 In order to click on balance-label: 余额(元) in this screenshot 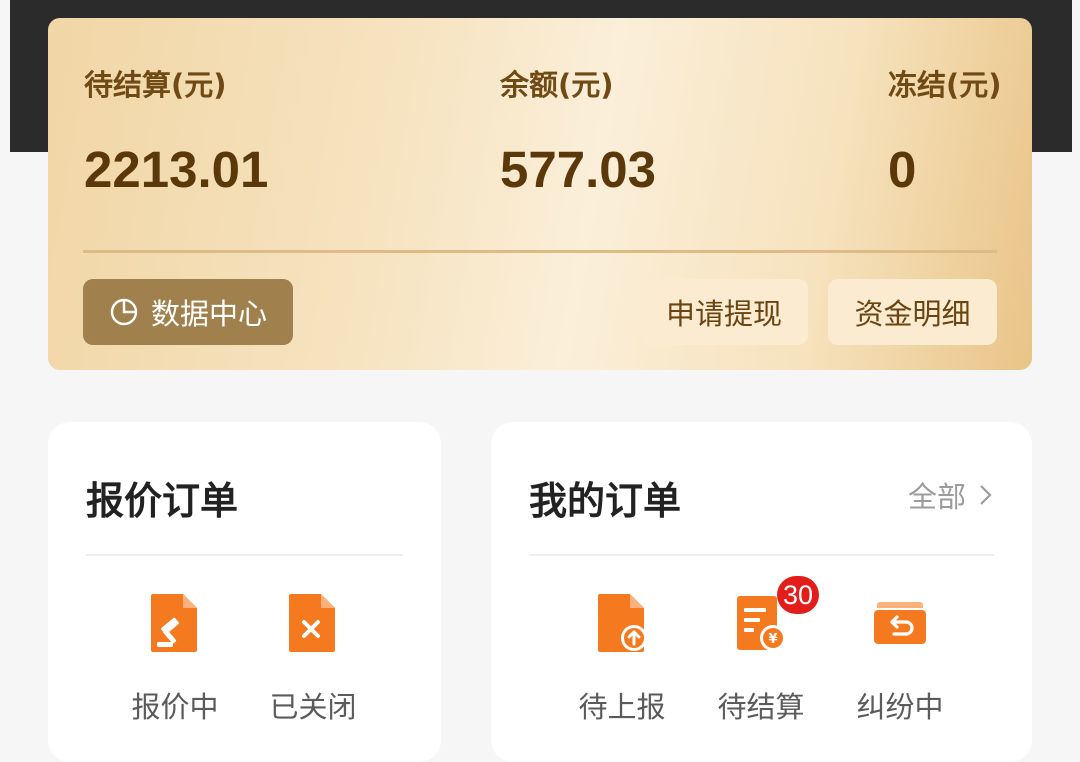, I will do `click(557, 85)`.